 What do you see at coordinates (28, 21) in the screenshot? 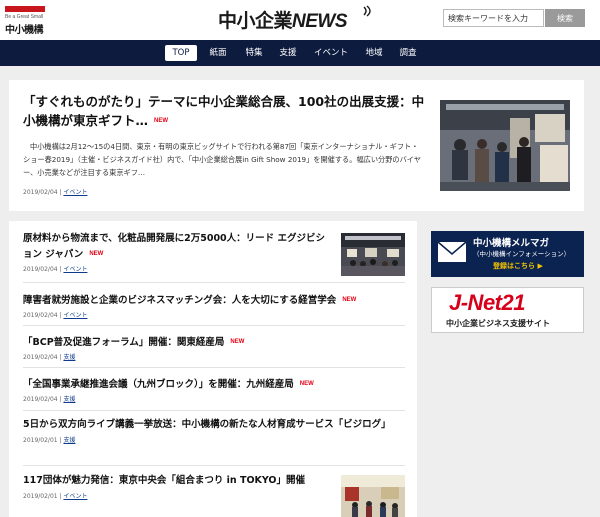
I see `org-logo: Be a Great Small 中小機構` at bounding box center [28, 21].